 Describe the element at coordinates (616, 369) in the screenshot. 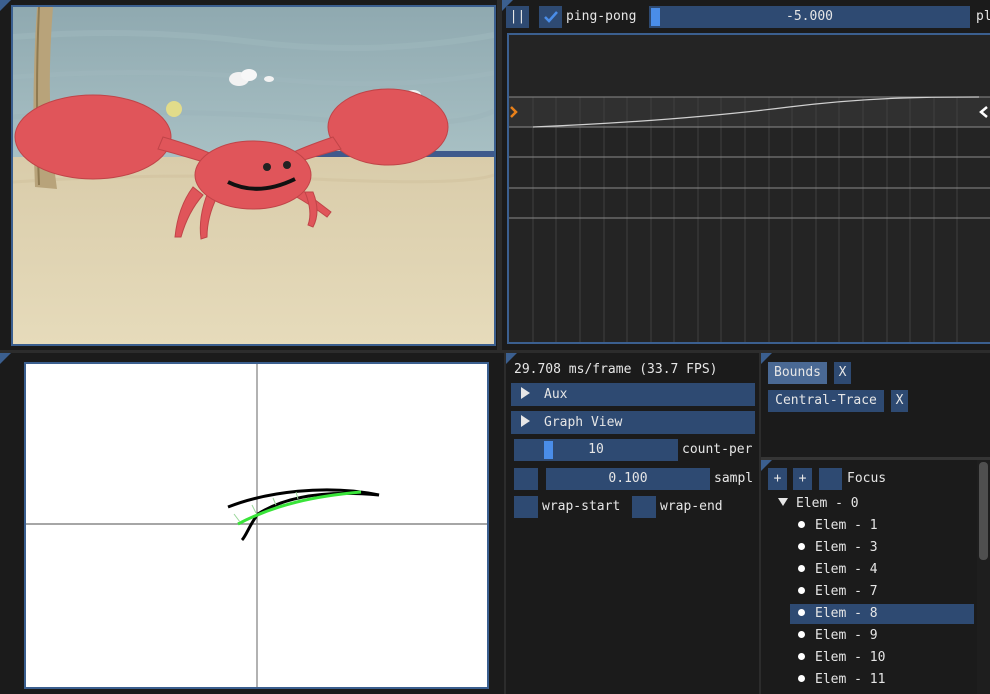

I see `fps-readout: 29.708 ms/frame (33.7 FPS)` at that location.